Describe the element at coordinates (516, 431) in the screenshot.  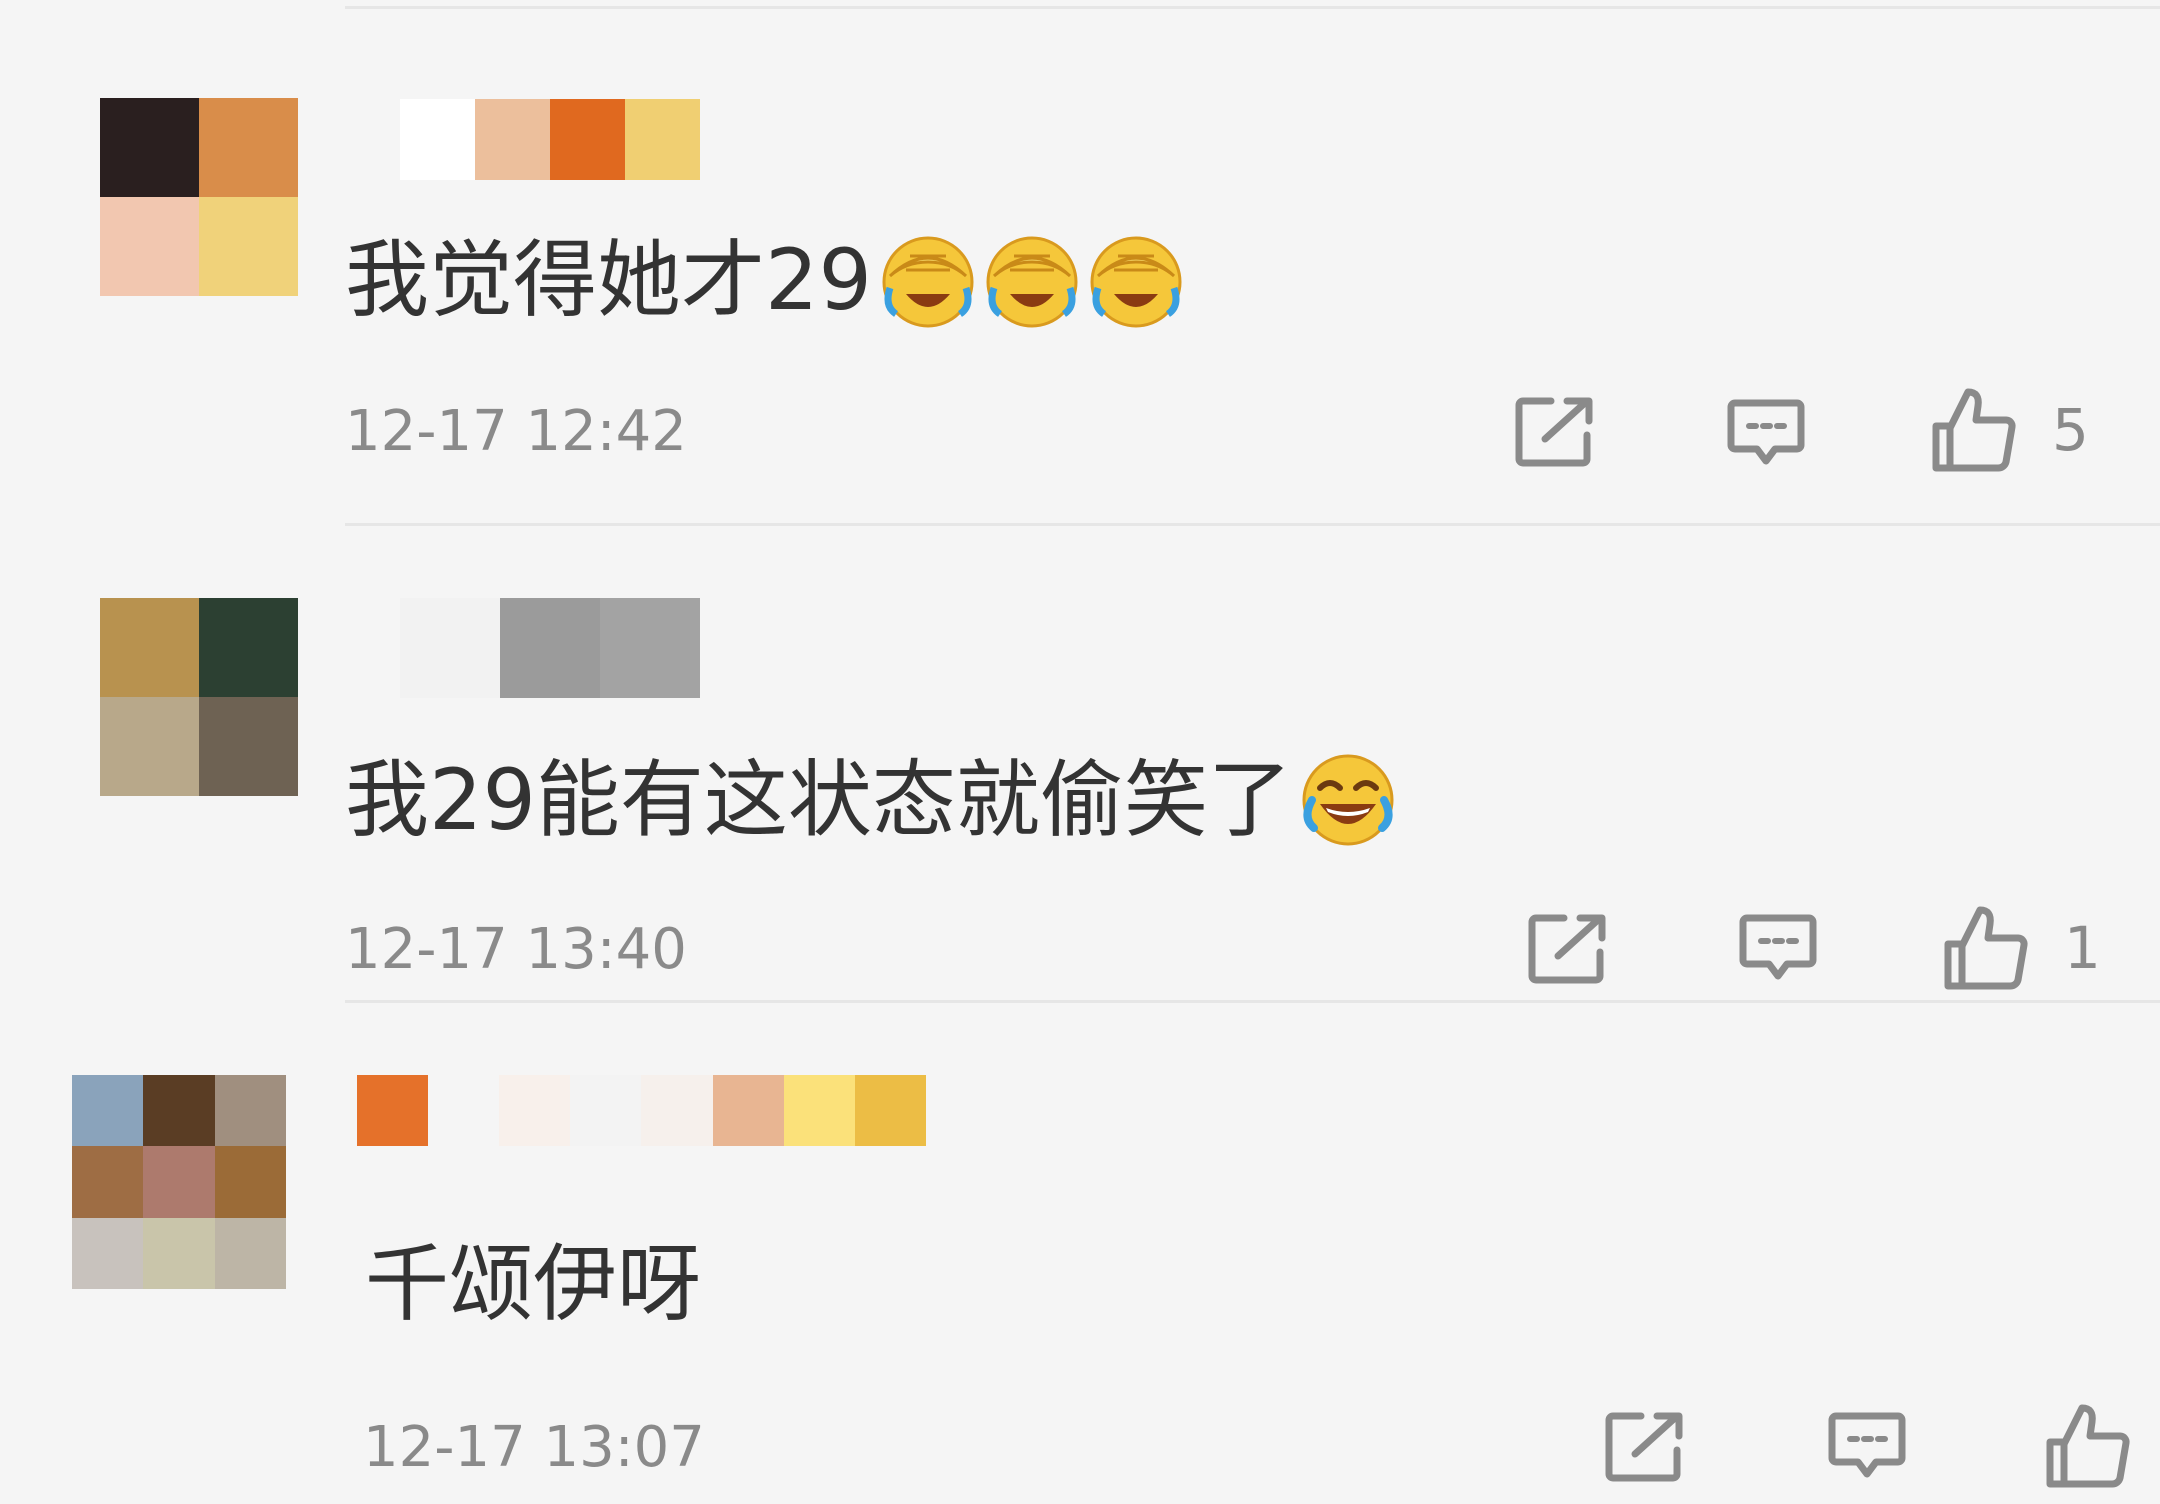
I see `comment-timestamp: 12-17 12:42` at that location.